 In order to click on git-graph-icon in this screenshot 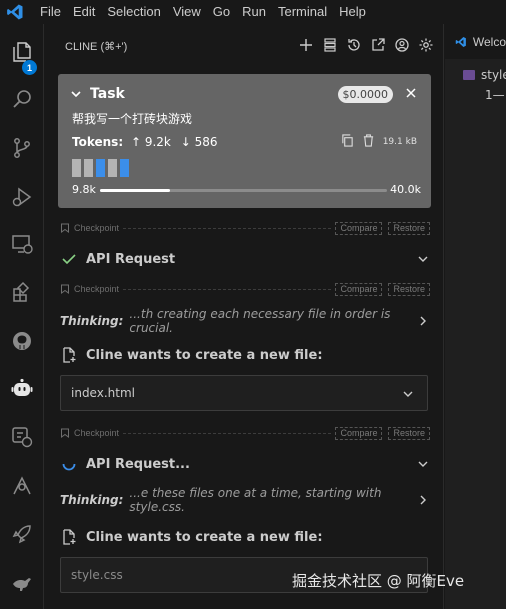, I will do `click(22, 485)`.